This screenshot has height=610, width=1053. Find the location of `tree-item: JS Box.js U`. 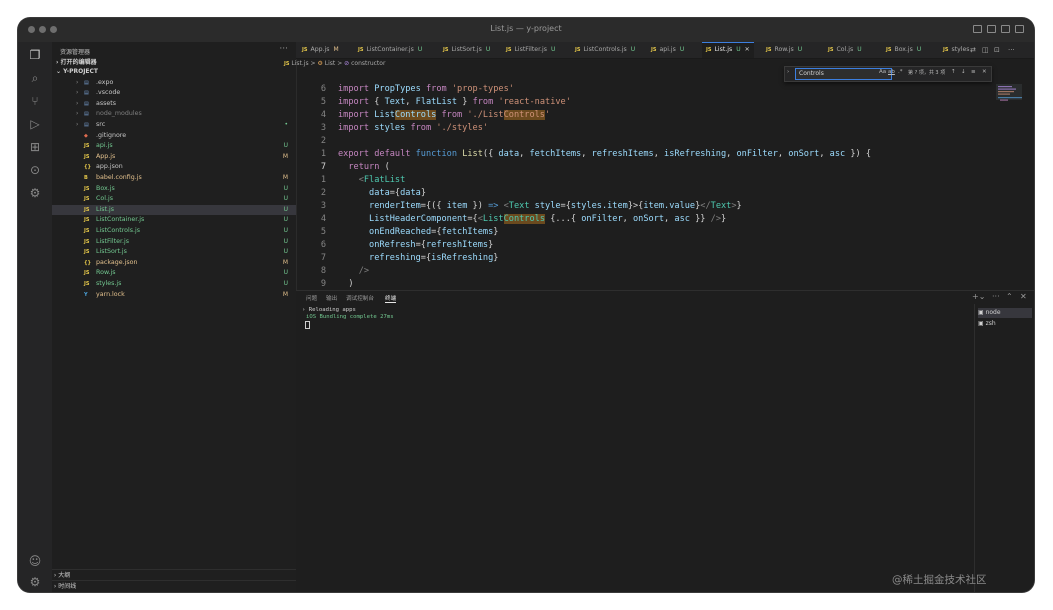

tree-item: JS Box.js U is located at coordinates (174, 189).